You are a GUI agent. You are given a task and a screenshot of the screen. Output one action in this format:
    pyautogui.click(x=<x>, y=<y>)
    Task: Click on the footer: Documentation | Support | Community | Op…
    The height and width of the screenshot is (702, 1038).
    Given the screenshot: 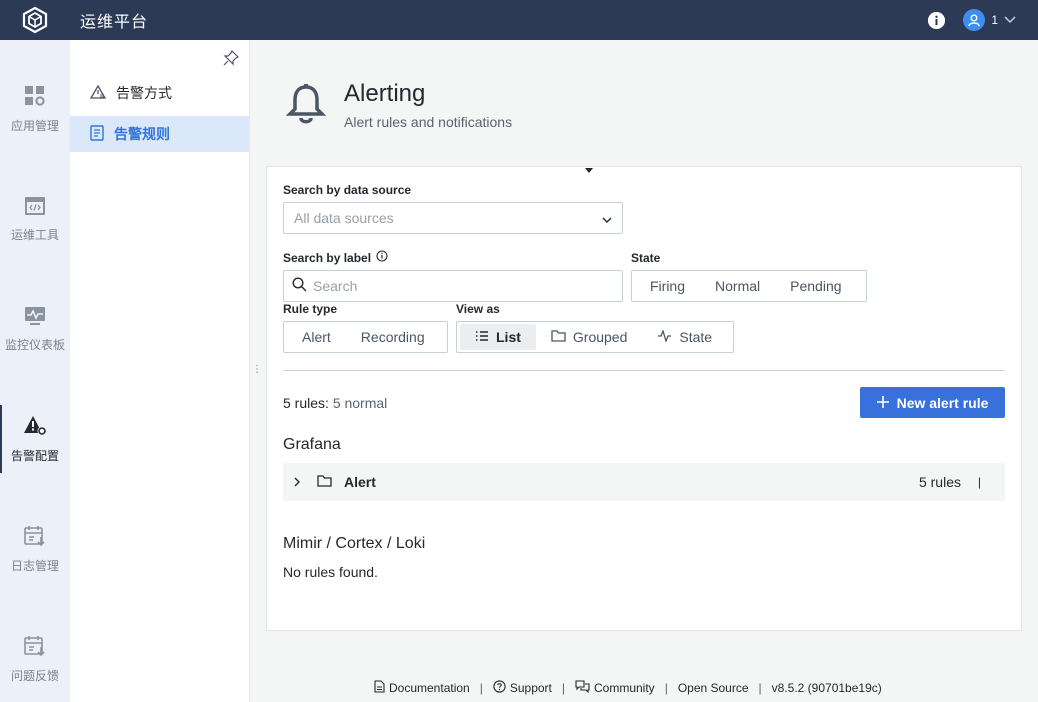 What is the action you would take?
    pyautogui.click(x=628, y=688)
    